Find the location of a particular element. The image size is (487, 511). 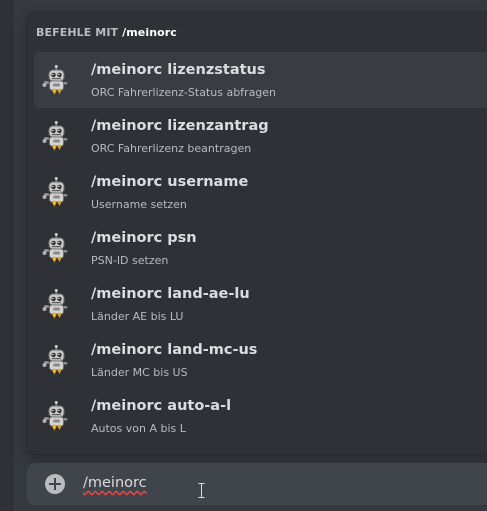

command-description: Username setzen is located at coordinates (139, 204).